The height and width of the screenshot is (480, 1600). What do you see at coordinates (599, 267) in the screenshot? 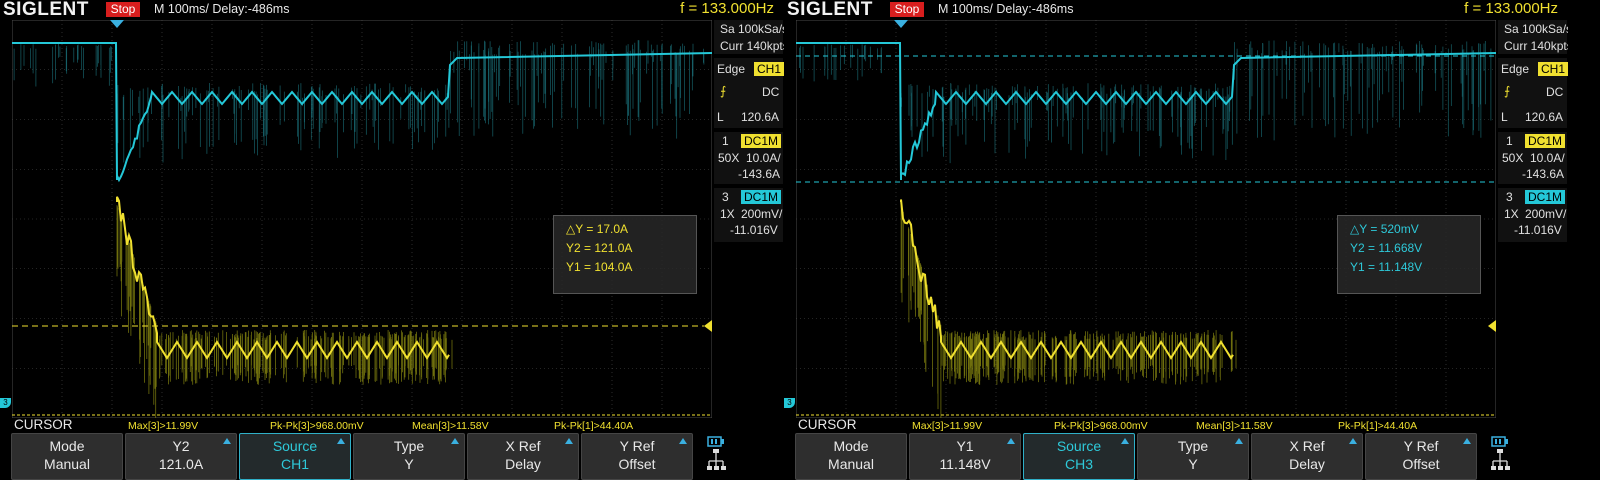
I see `cursor-y1: Y1 = 104.0A` at bounding box center [599, 267].